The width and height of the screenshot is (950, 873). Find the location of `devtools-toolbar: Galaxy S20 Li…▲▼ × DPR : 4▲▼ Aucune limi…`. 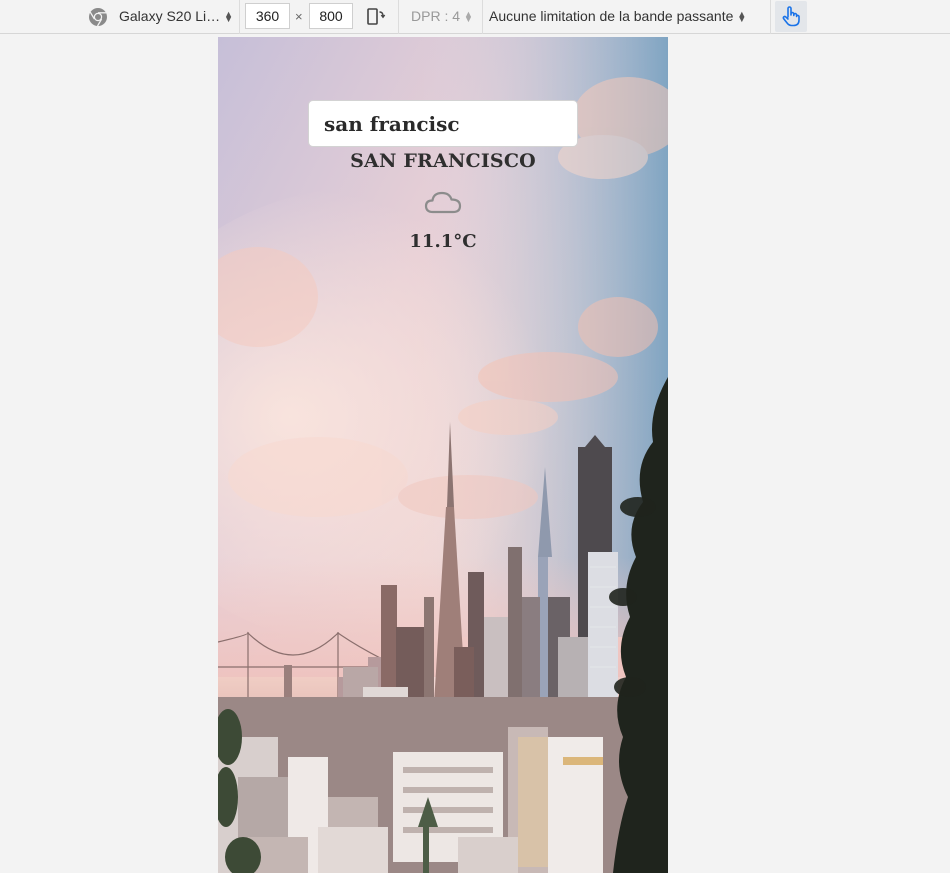

devtools-toolbar: Galaxy S20 Li…▲▼ × DPR : 4▲▼ Aucune limi… is located at coordinates (475, 17).